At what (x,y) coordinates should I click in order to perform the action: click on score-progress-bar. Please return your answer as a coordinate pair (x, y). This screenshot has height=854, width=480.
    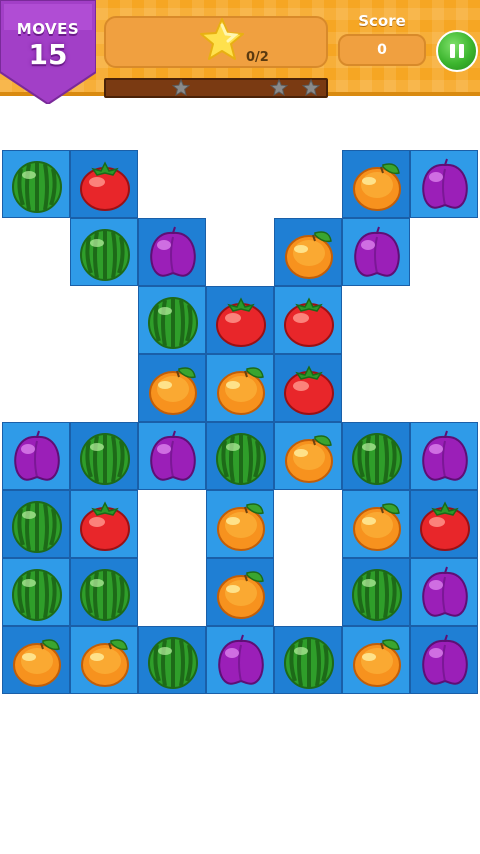
    Looking at the image, I should click on (216, 88).